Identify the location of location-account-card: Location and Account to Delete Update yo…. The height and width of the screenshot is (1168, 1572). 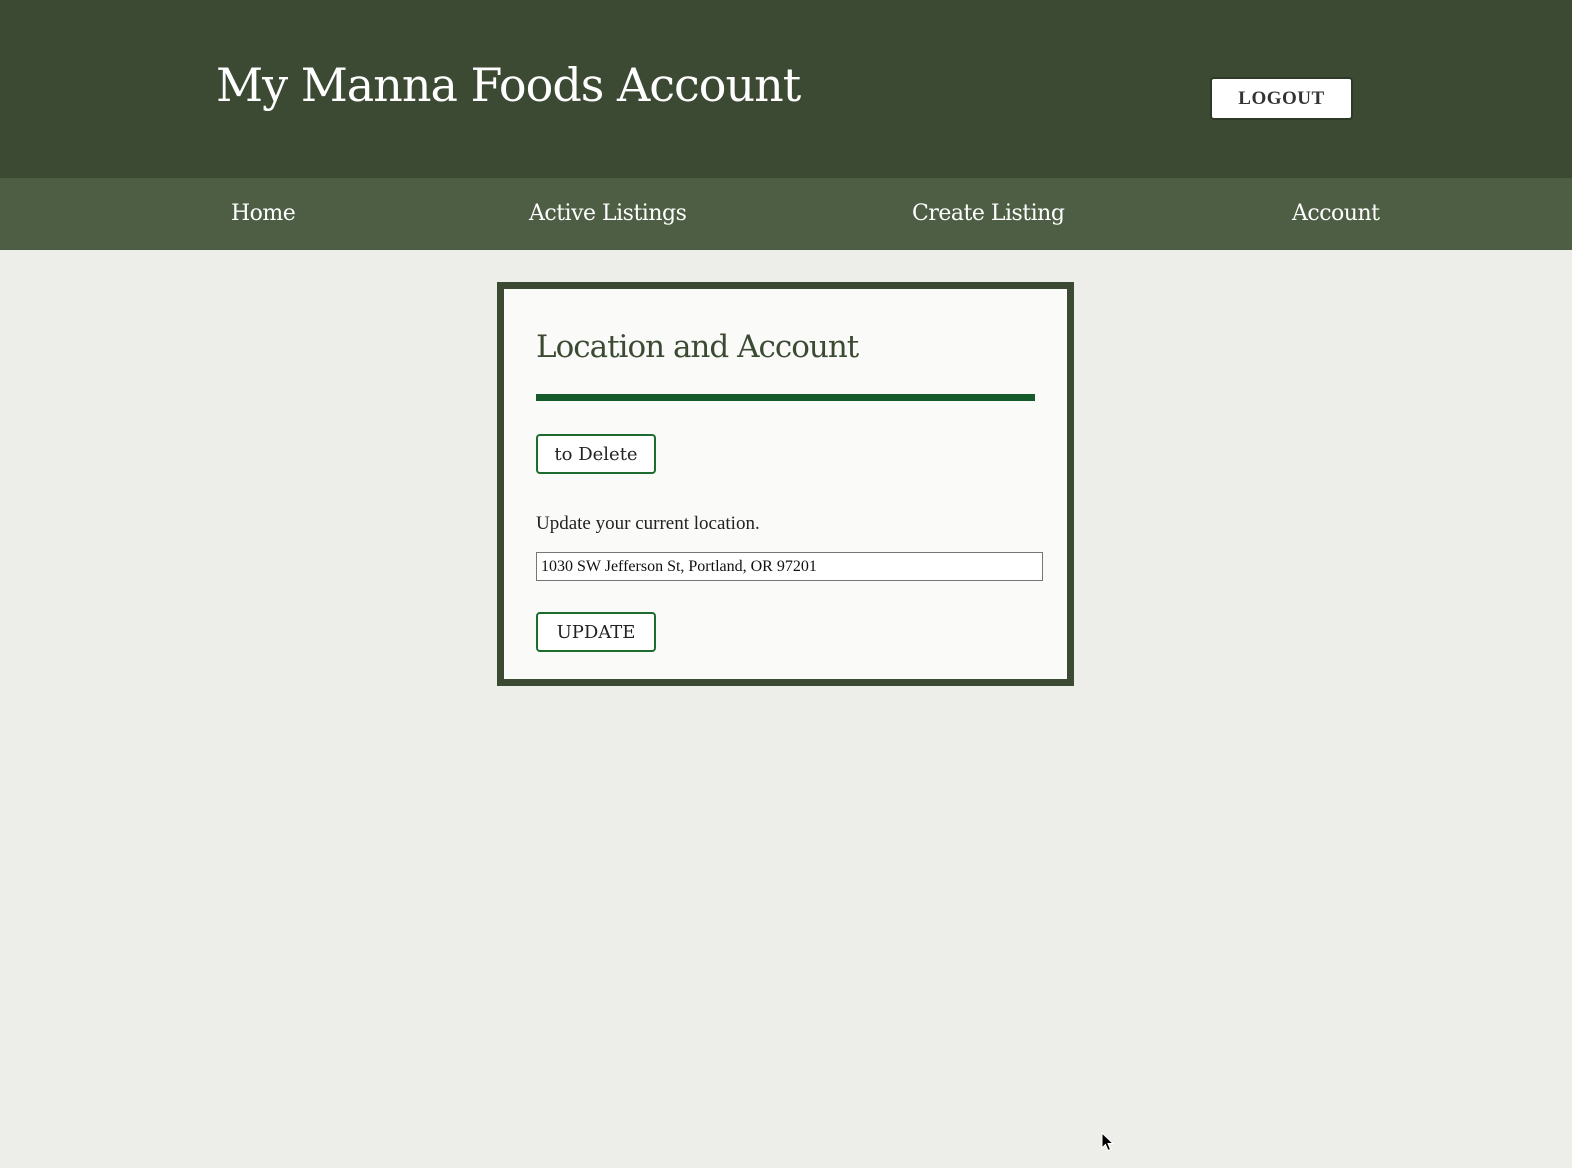
(785, 484).